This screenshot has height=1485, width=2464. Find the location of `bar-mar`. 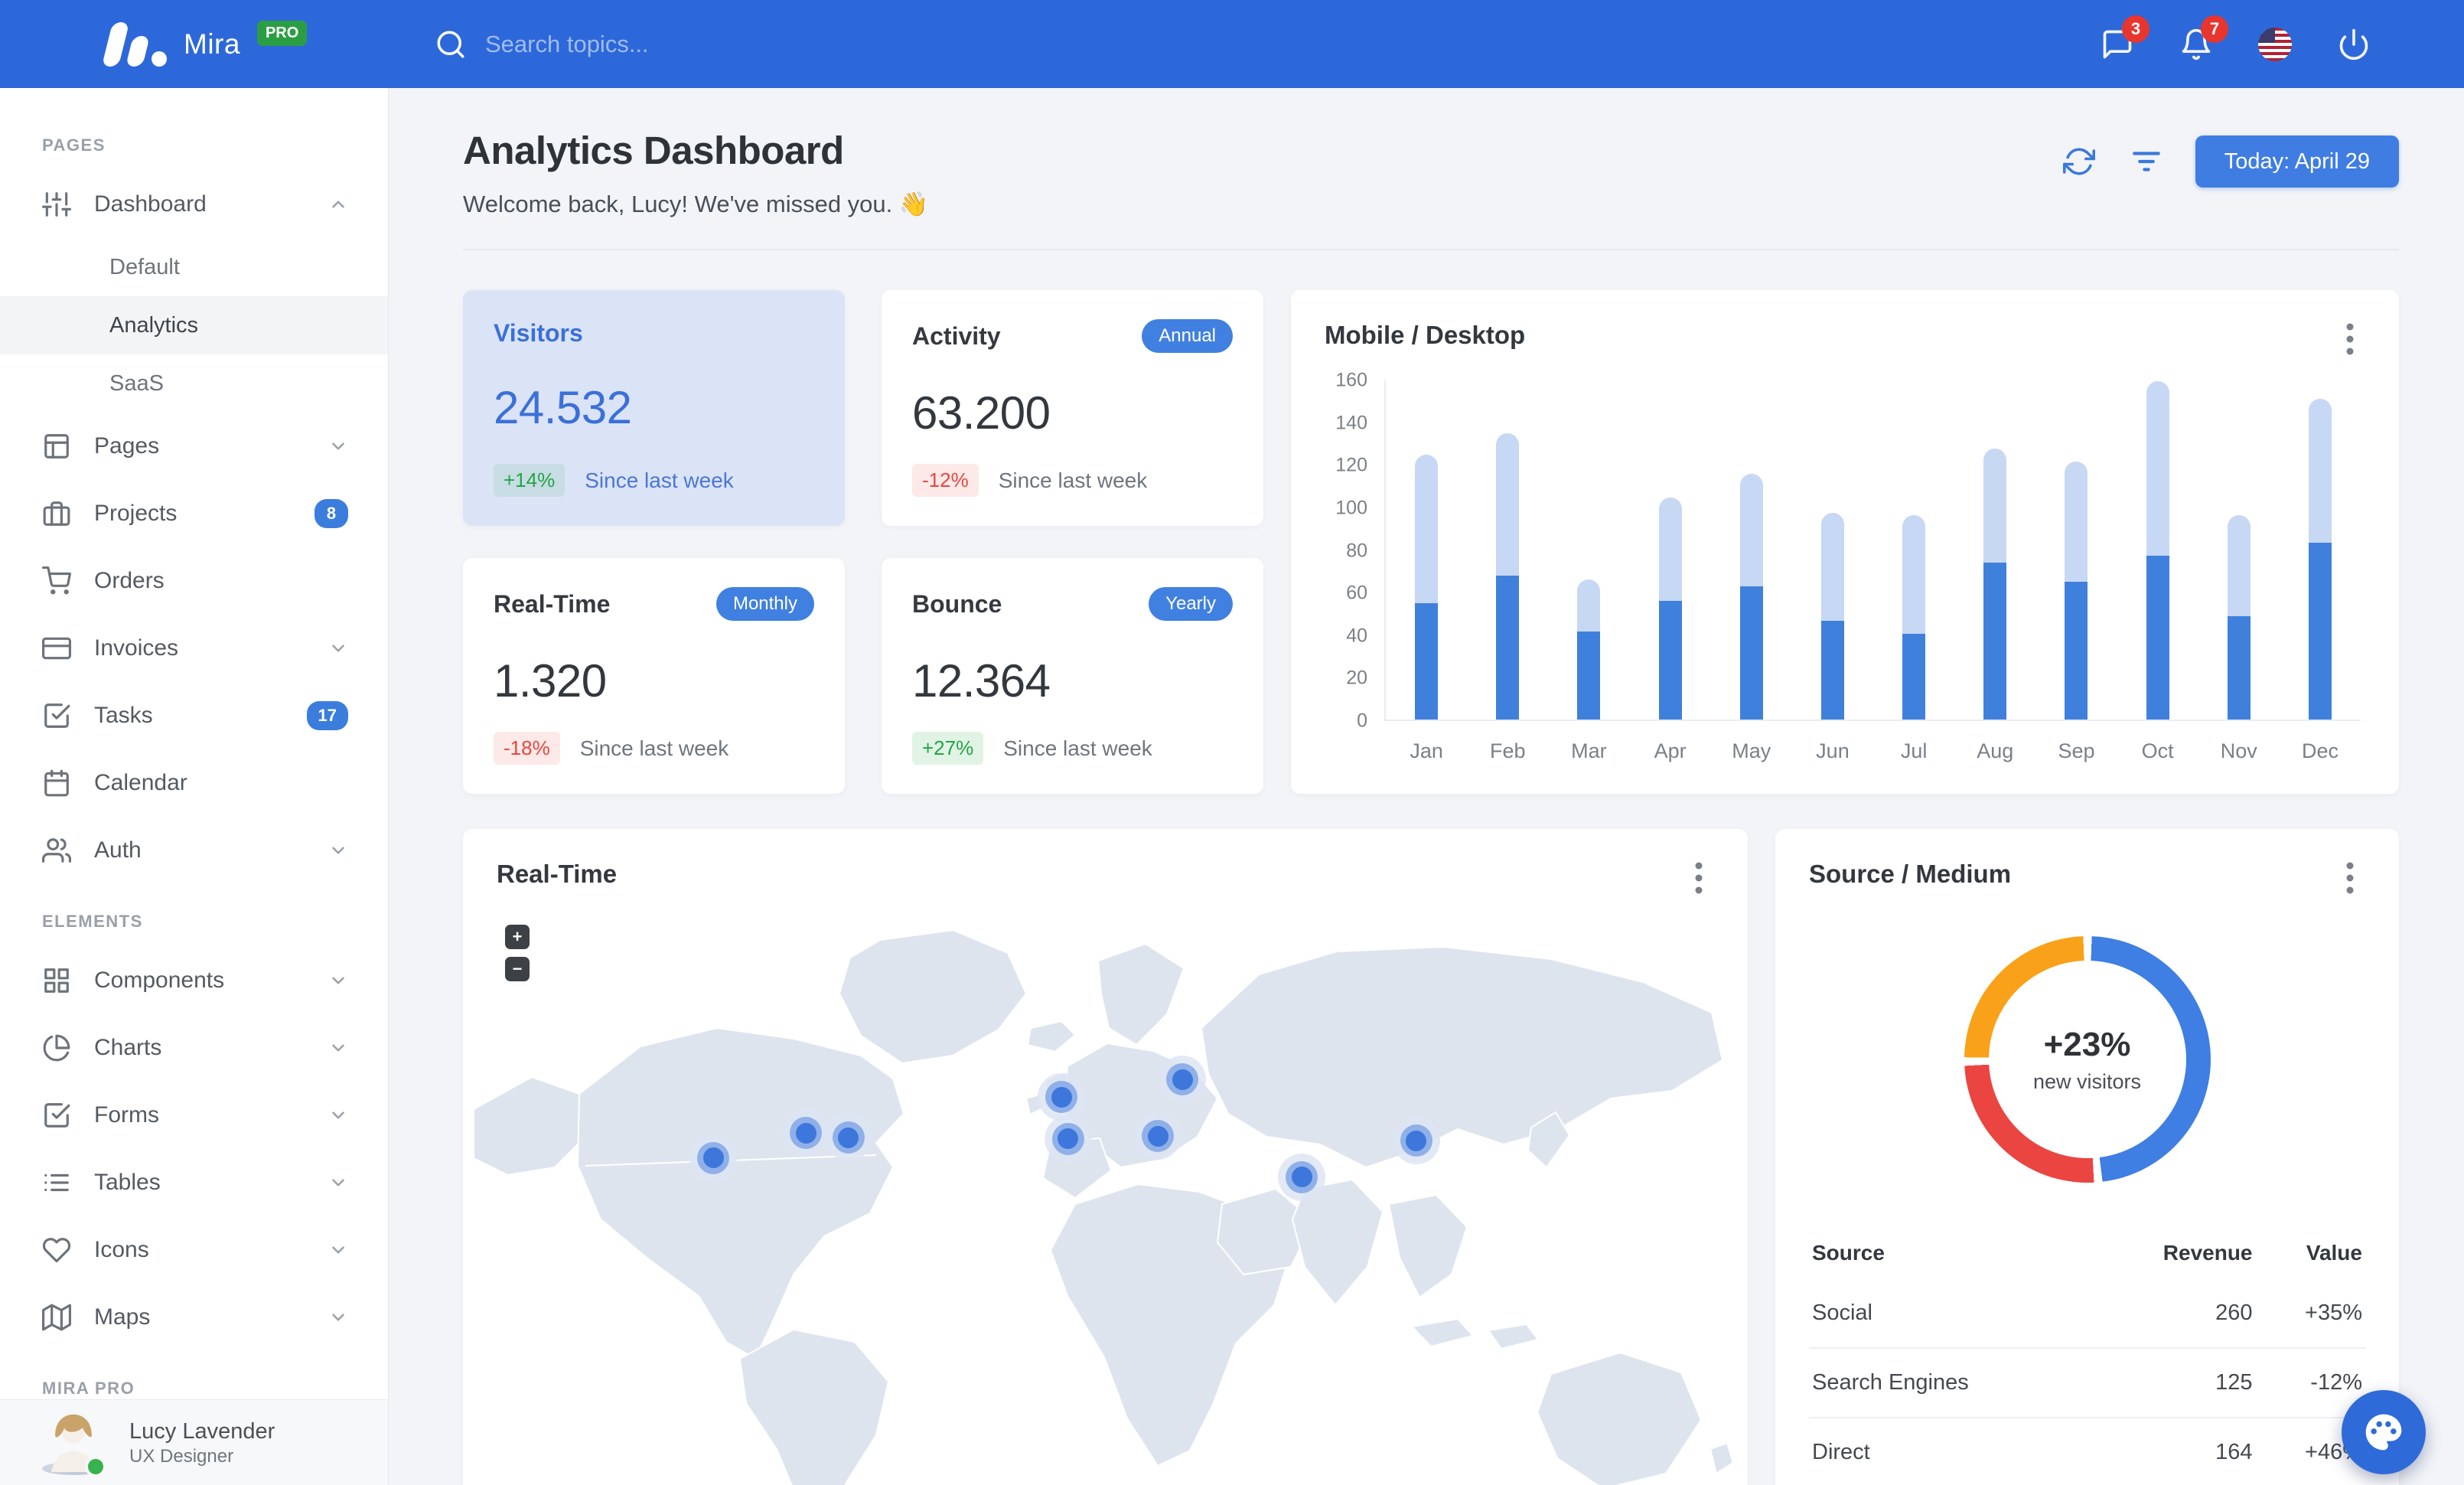

bar-mar is located at coordinates (1589, 649).